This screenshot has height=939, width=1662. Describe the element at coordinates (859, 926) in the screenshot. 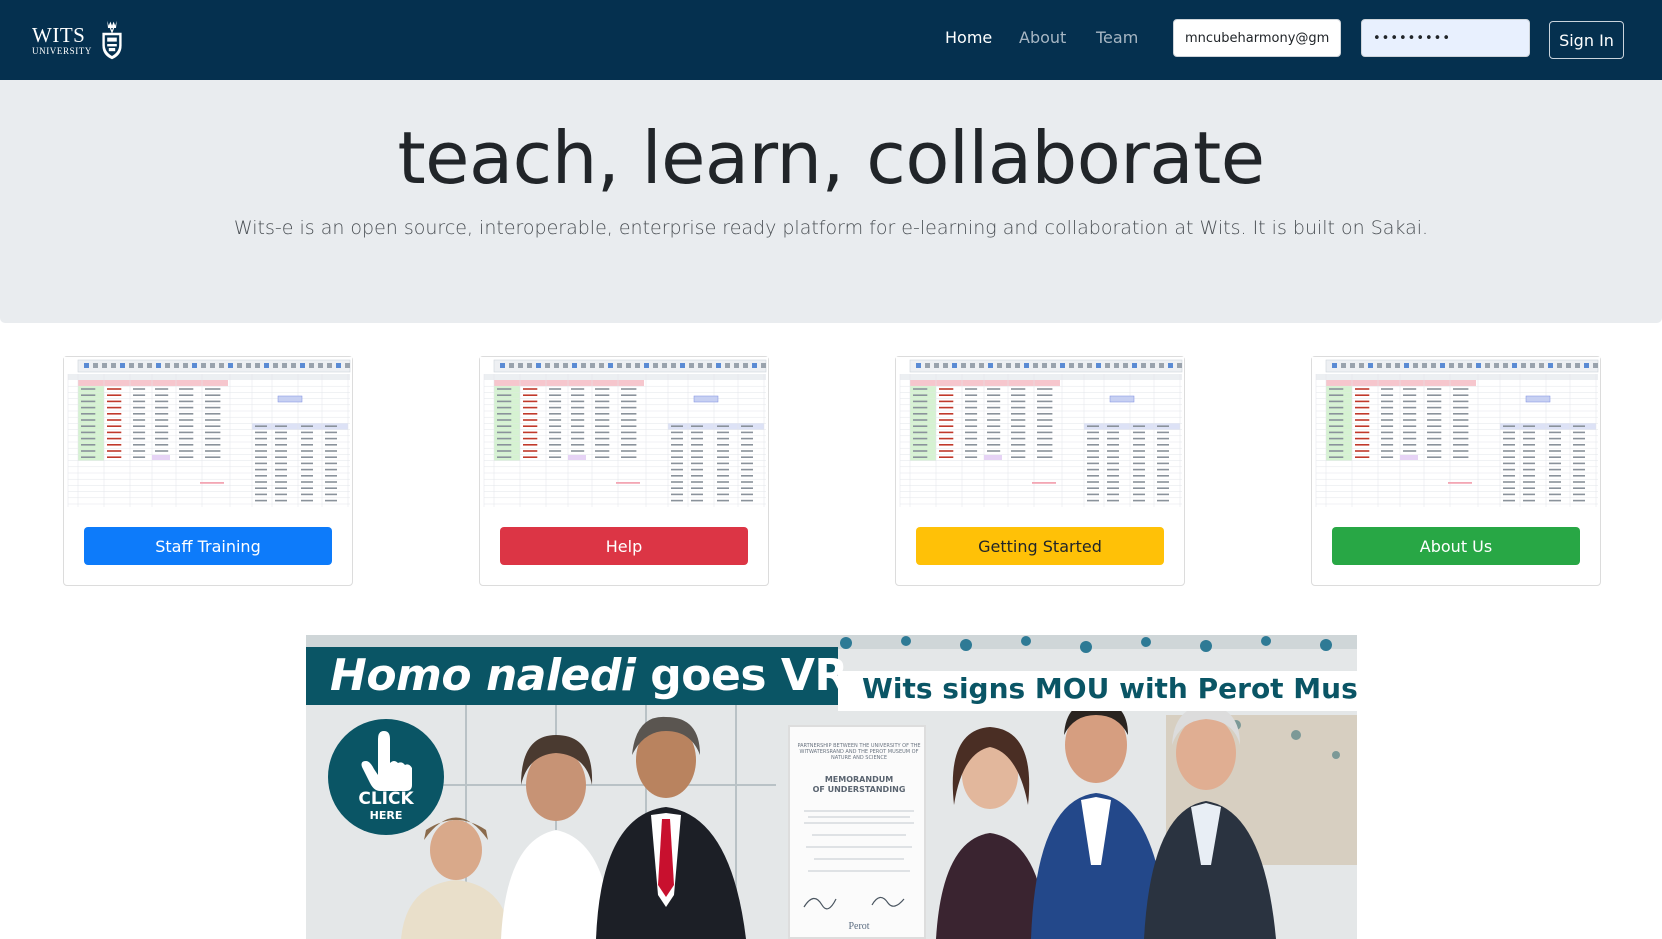

I see `cert-perot-logo: Perot` at that location.